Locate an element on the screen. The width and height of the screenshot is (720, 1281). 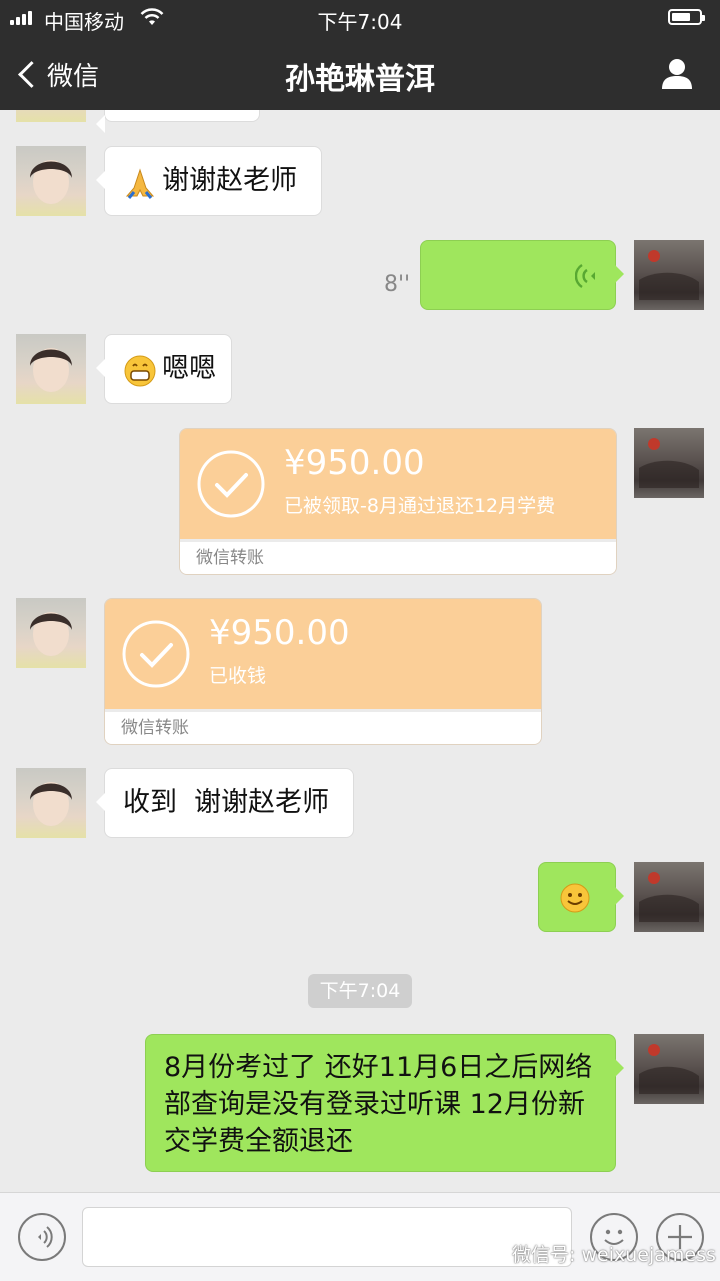
watermark: 微信号: weixuejamess is located at coordinates (598, 1253).